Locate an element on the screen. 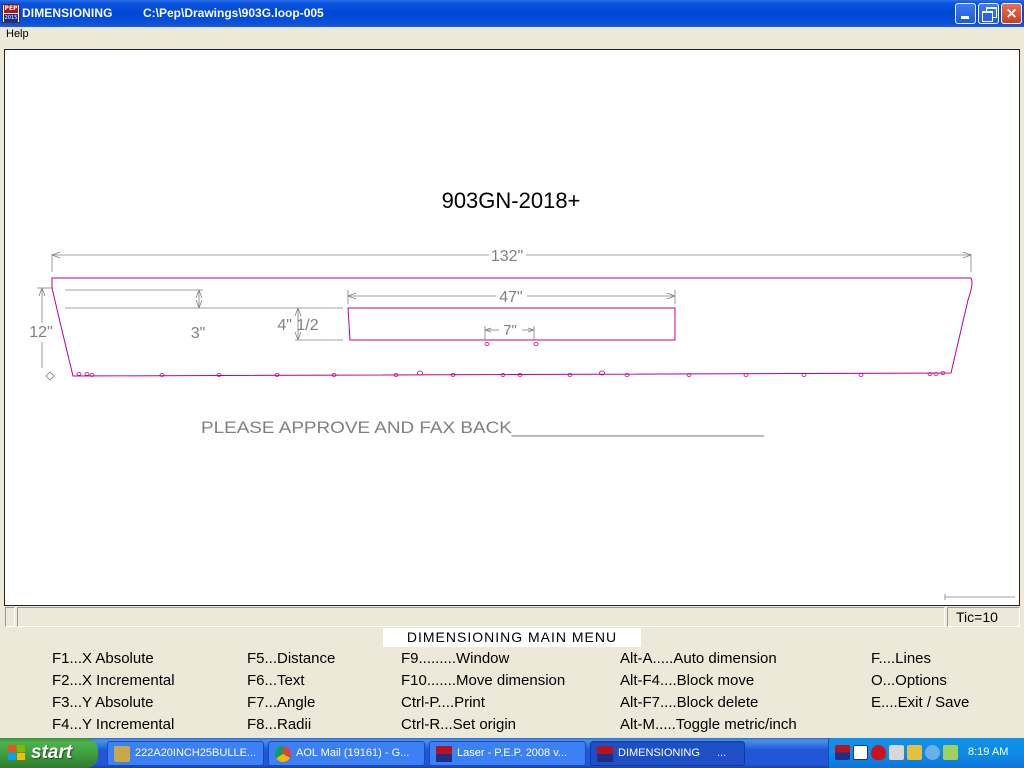 The width and height of the screenshot is (1024, 768). app-icon-bottom: 2015 is located at coordinates (11, 18).